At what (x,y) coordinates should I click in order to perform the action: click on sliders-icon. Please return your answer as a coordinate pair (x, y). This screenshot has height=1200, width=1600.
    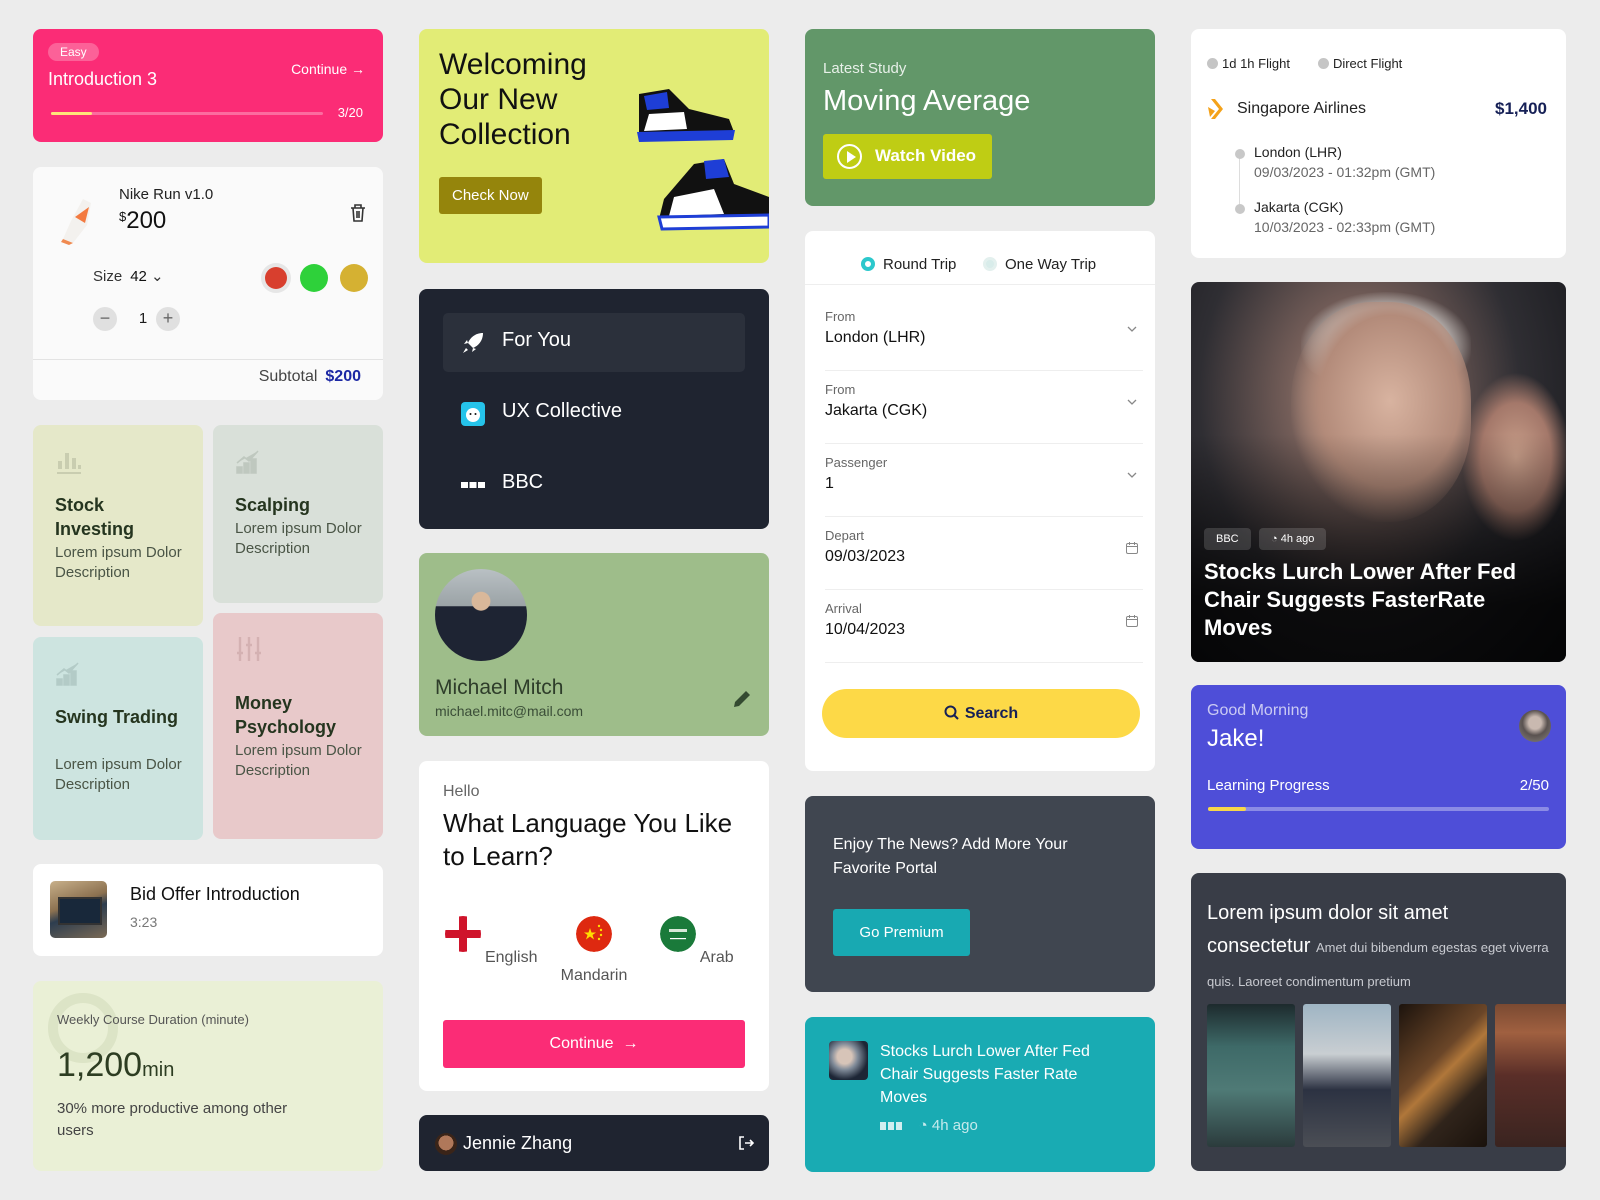
    Looking at the image, I should click on (249, 649).